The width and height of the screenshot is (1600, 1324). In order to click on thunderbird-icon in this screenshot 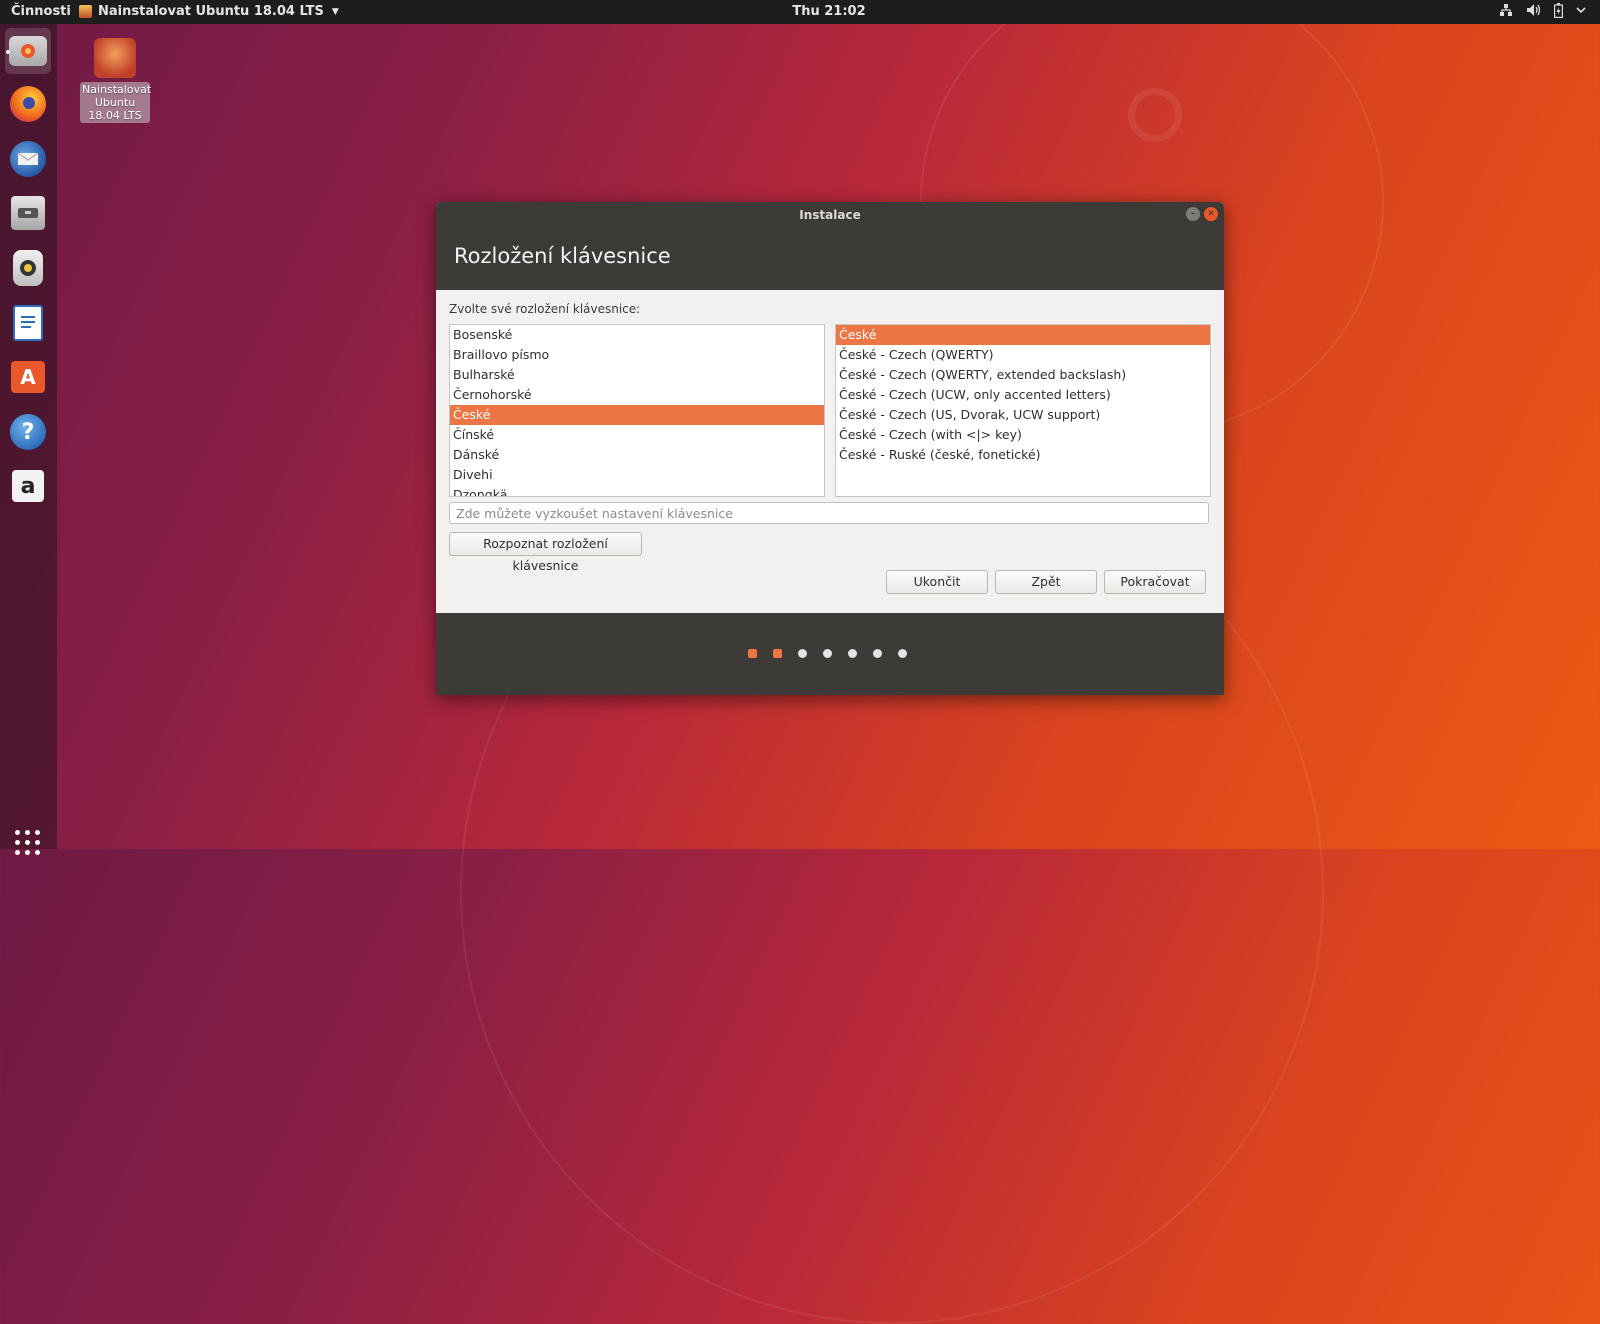, I will do `click(28, 159)`.